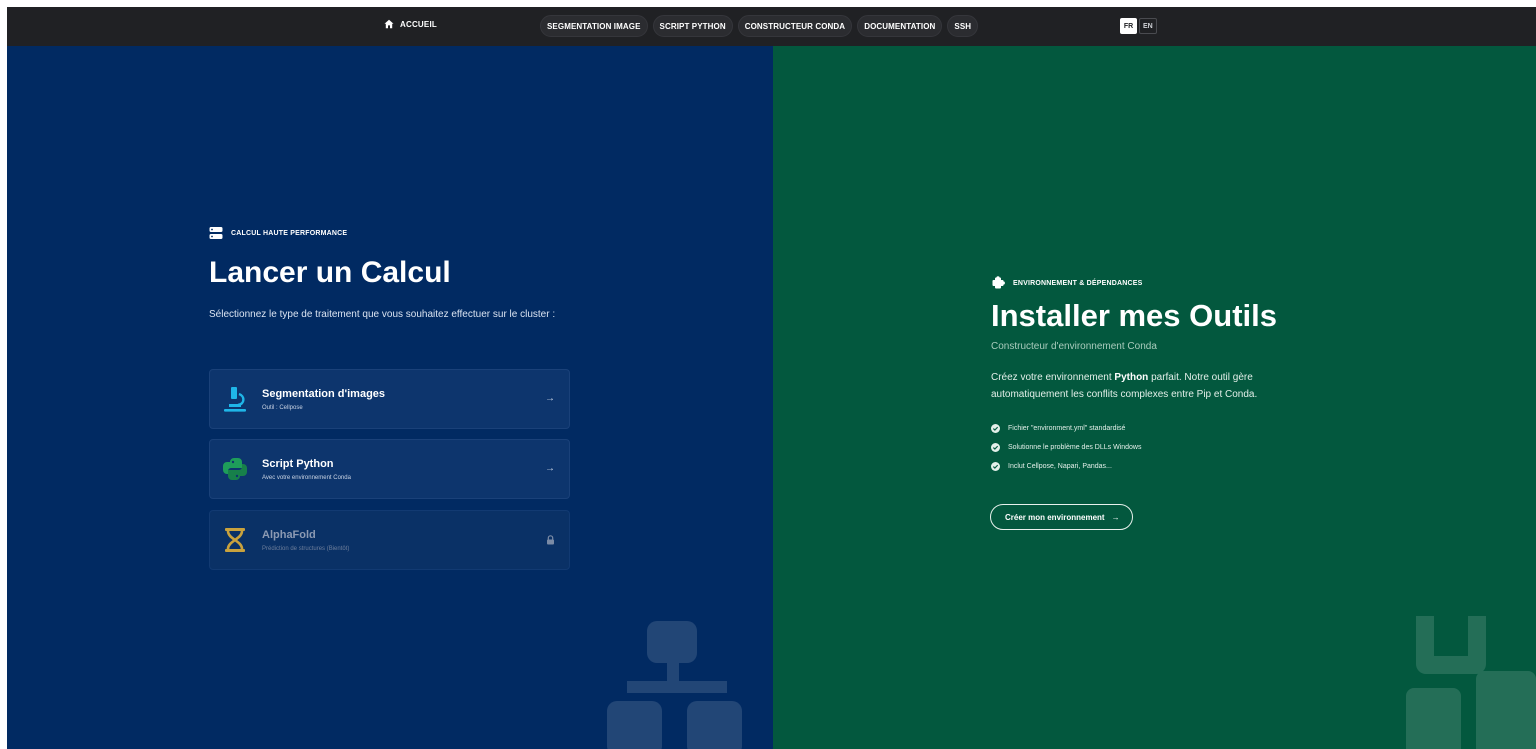  Describe the element at coordinates (216, 233) in the screenshot. I see `server-icon` at that location.